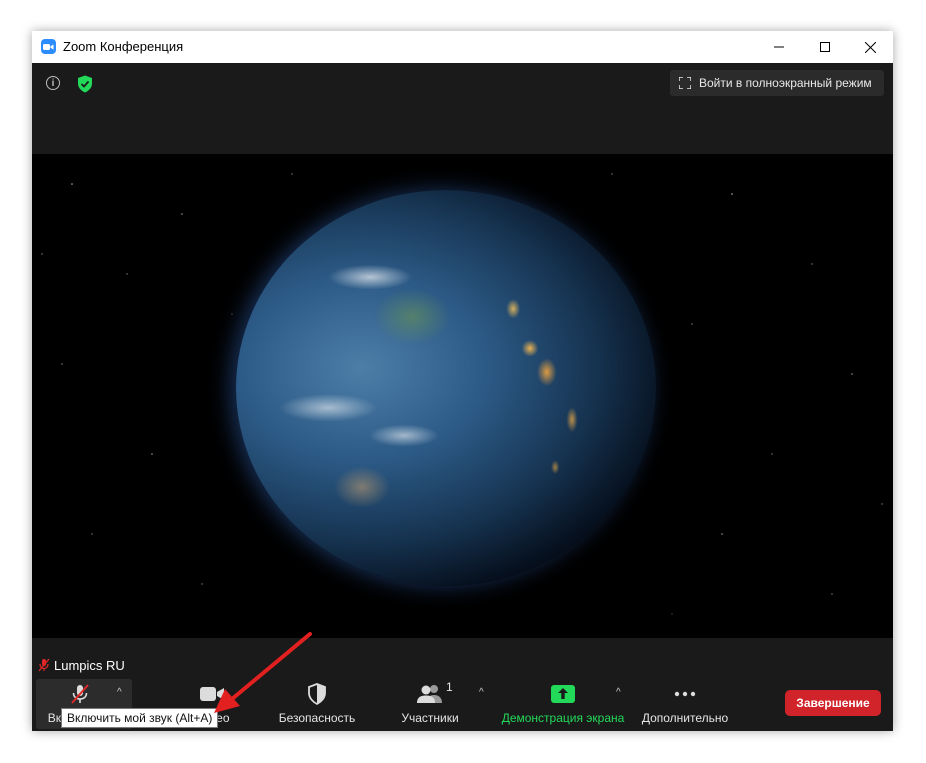  I want to click on share-screen-button: Демонстрация экрана, so click(563, 702).